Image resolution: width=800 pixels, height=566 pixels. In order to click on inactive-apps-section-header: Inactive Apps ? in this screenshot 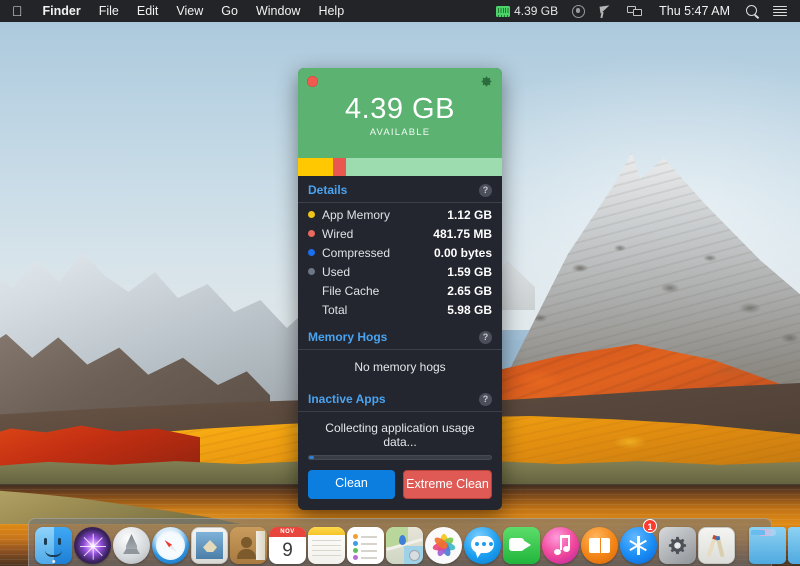, I will do `click(400, 398)`.